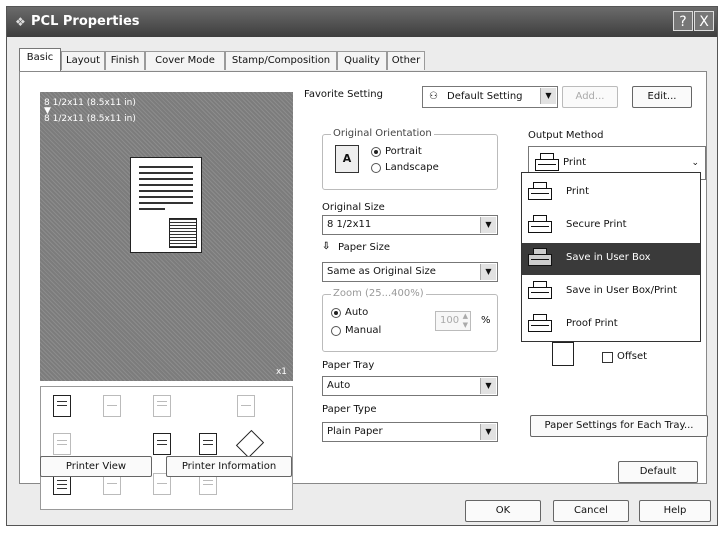  What do you see at coordinates (362, 22) in the screenshot?
I see `title-bar: ❖ PCL Properties ? X` at bounding box center [362, 22].